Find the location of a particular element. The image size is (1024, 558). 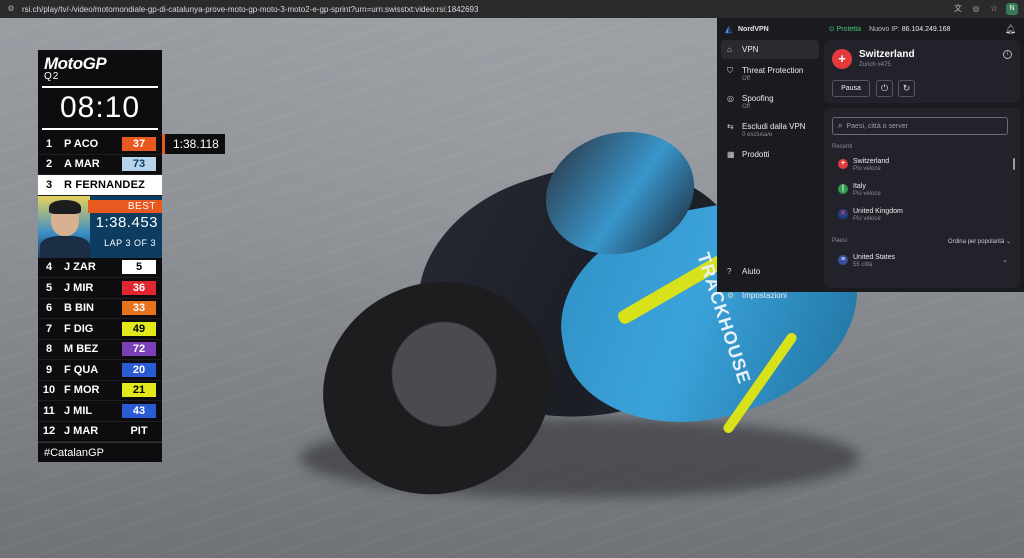

pause-button: Pausa is located at coordinates (851, 88).